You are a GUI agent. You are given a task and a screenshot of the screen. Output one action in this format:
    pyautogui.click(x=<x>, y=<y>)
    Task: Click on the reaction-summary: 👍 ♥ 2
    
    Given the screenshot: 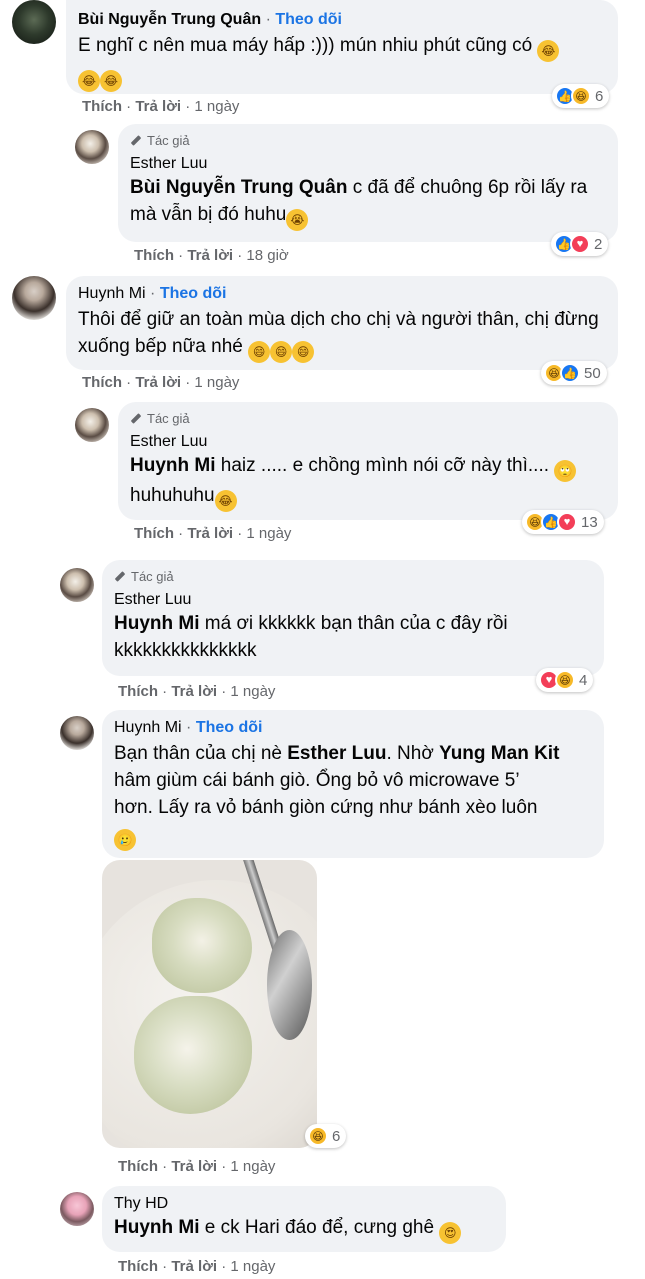 What is the action you would take?
    pyautogui.click(x=580, y=244)
    